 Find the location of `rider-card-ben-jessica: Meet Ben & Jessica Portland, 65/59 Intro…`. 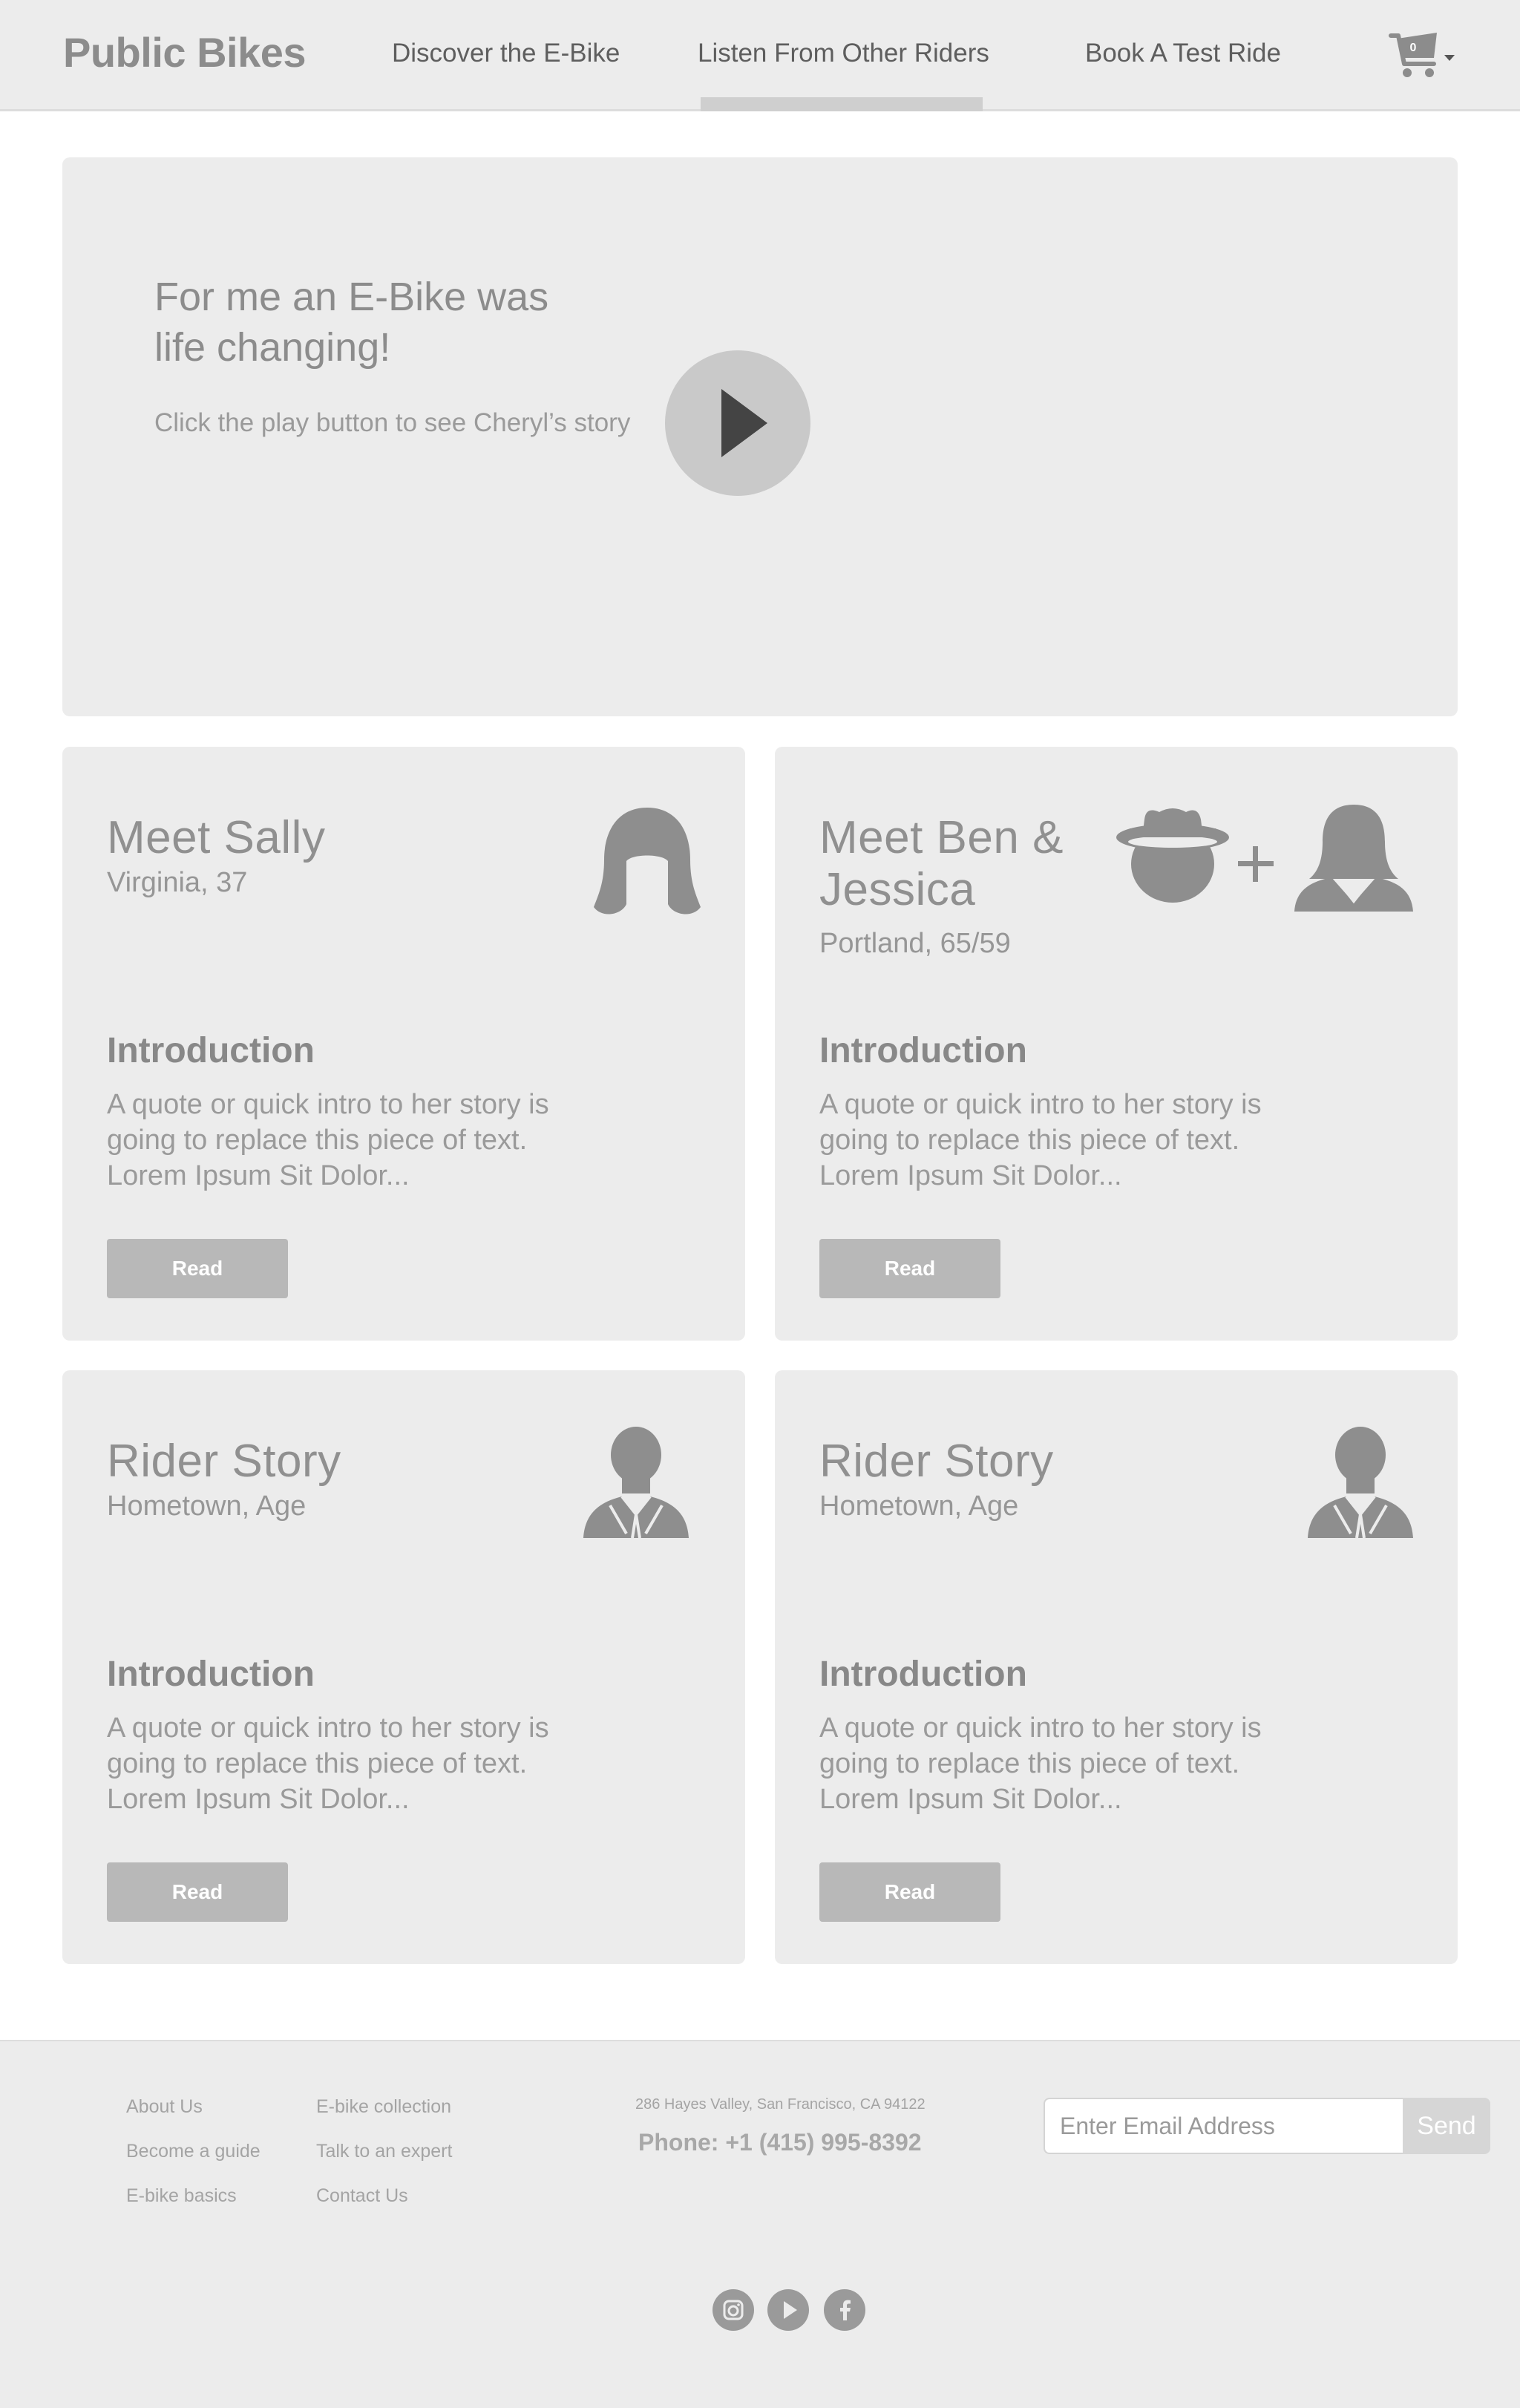

rider-card-ben-jessica: Meet Ben & Jessica Portland, 65/59 Intro… is located at coordinates (1116, 1044).